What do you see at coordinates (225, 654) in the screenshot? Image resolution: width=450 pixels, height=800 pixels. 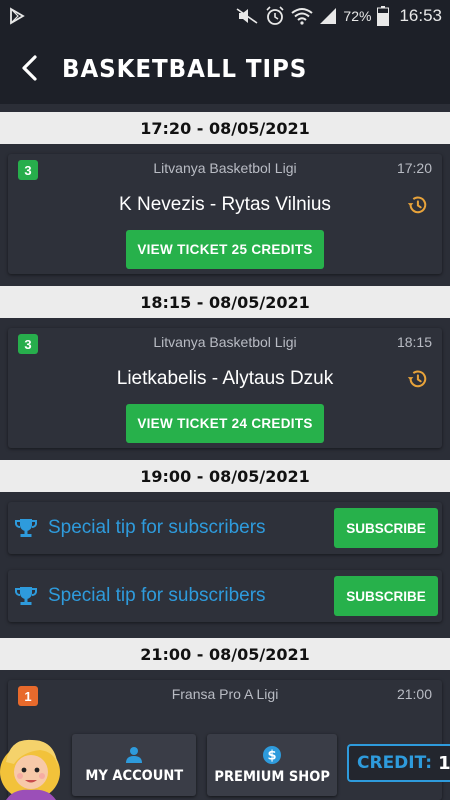 I see `section-header-date: 21:00 - 08/05/2021` at bounding box center [225, 654].